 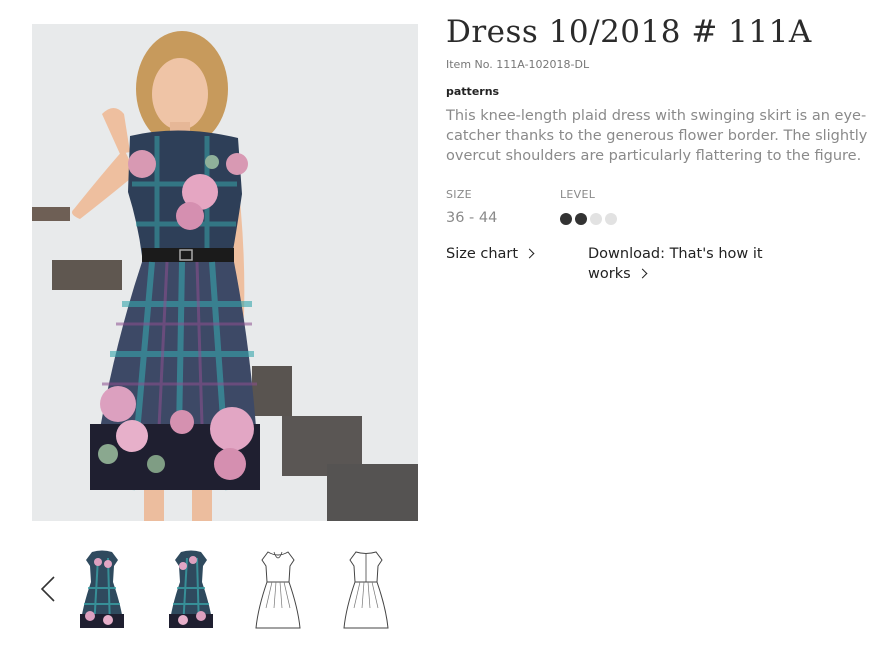 I want to click on thumbnail-photo-front, so click(x=102, y=590).